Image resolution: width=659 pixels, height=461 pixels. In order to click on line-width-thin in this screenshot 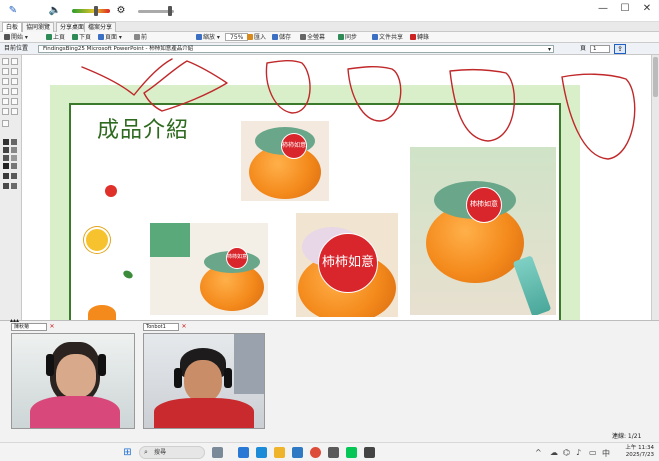, I will do `click(6, 176)`.